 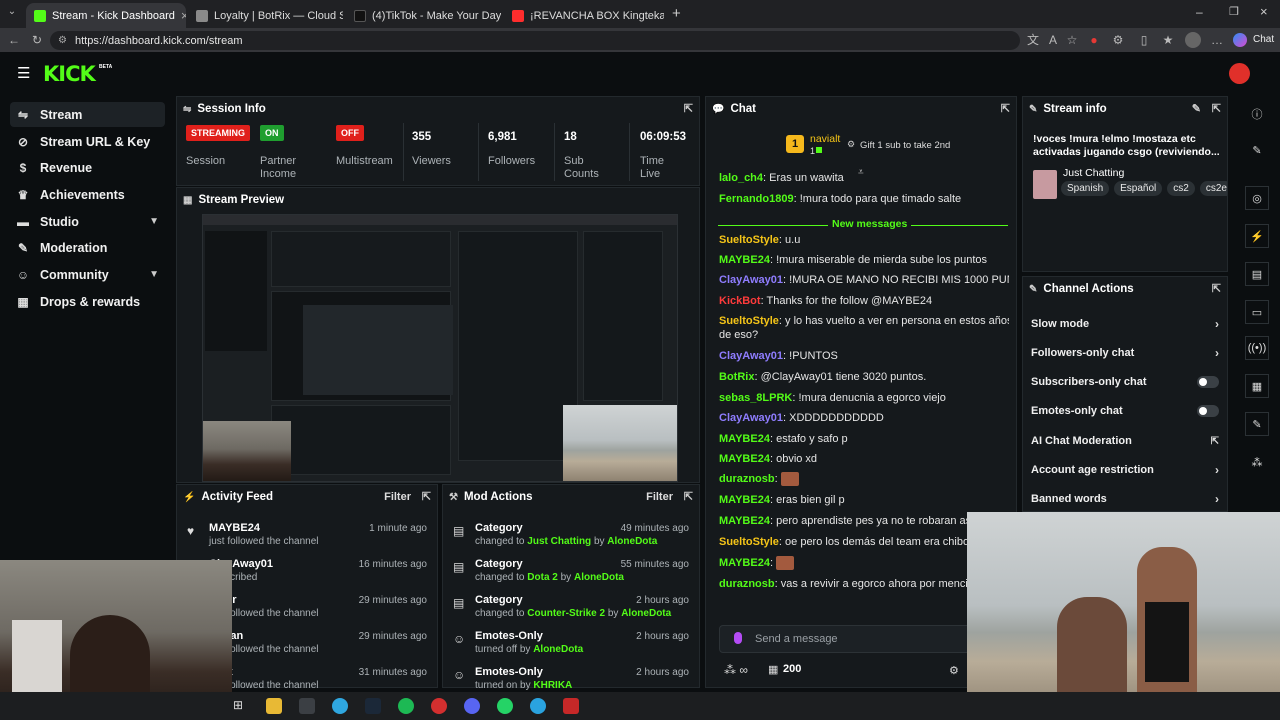 What do you see at coordinates (274, 706) in the screenshot?
I see `file-explorer-icon` at bounding box center [274, 706].